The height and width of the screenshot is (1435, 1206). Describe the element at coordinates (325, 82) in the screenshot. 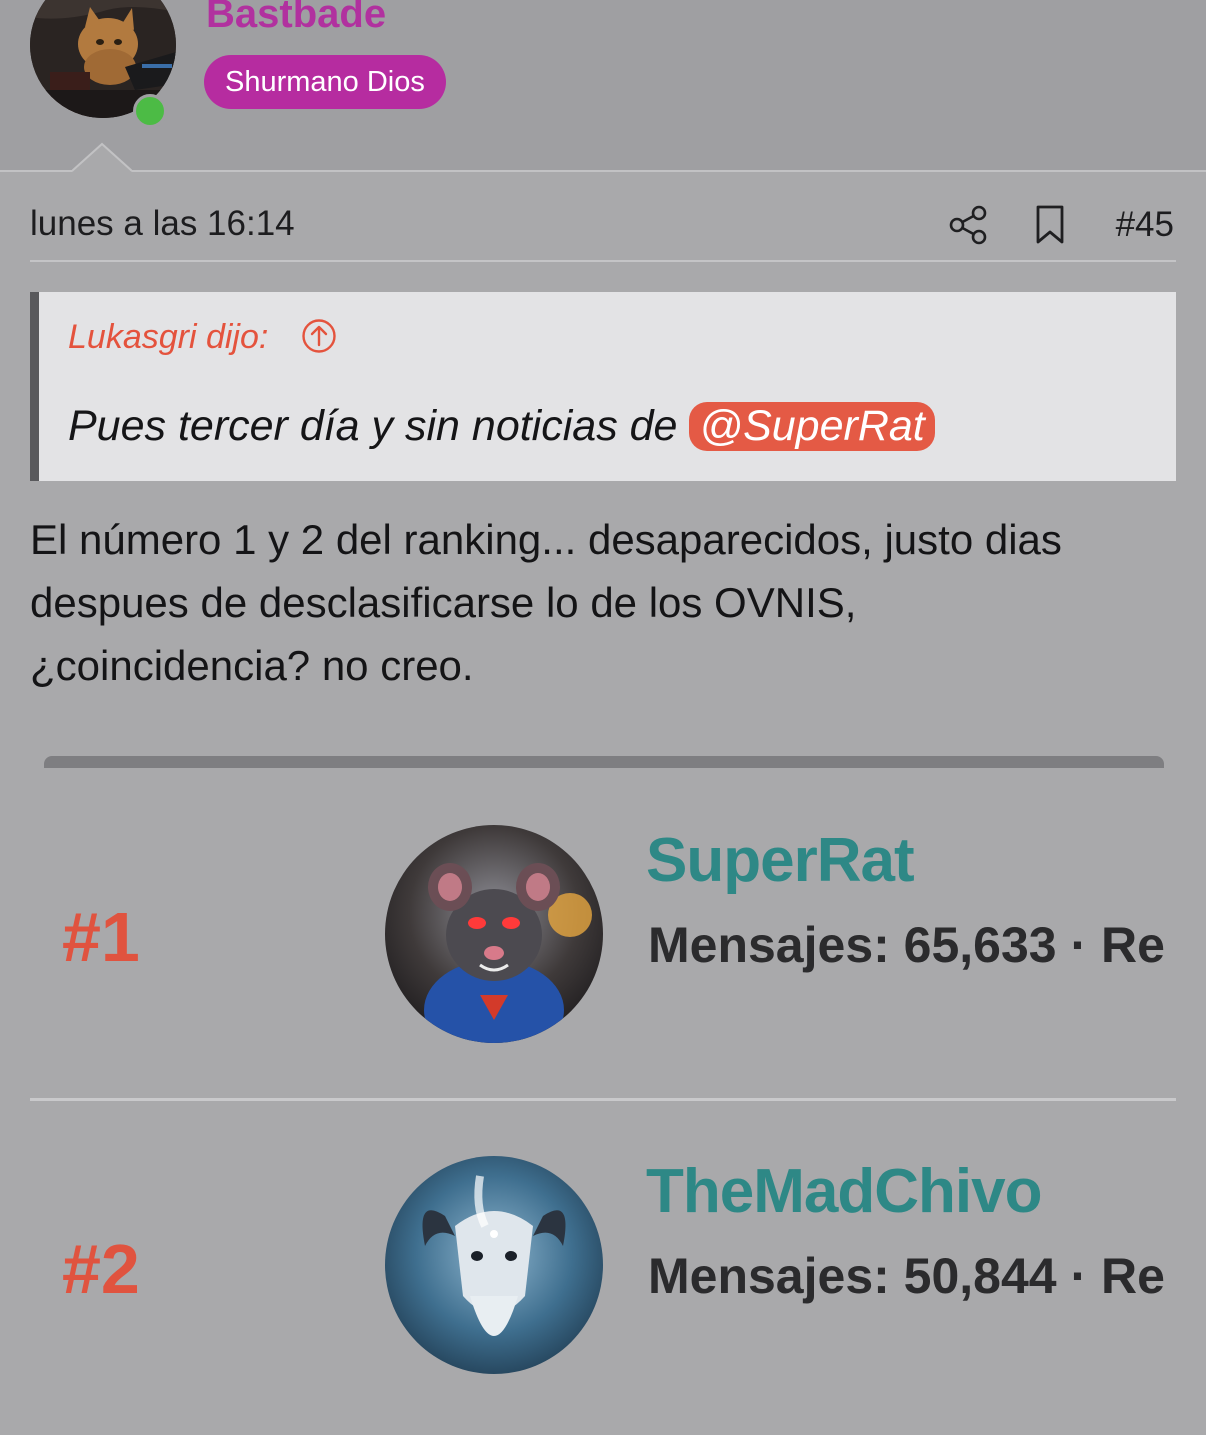

I see `author-rank-badge: Shurmano Dios` at that location.